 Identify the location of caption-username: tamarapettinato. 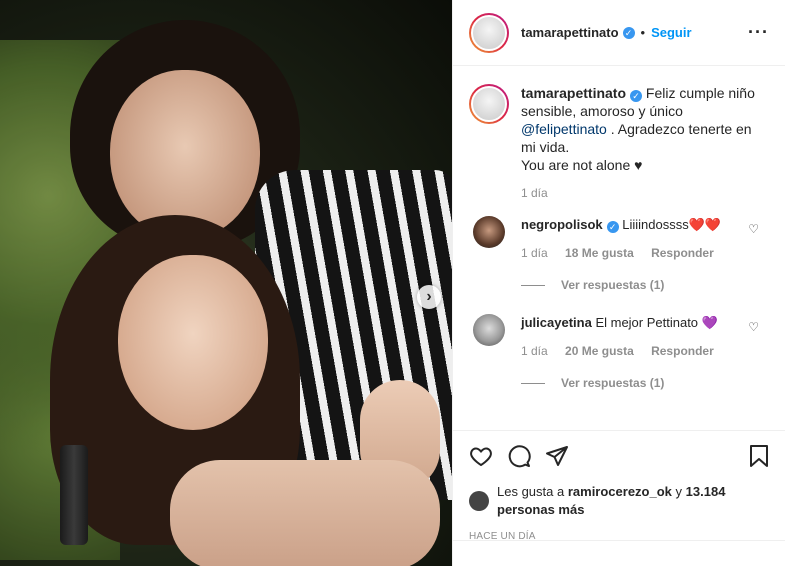
(573, 93).